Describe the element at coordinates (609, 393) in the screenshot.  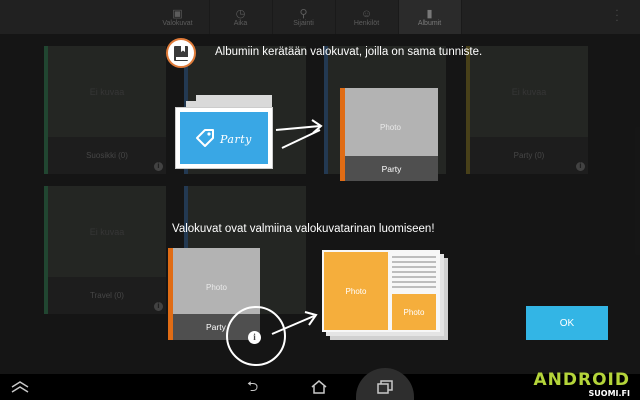
I see `watermark-line2: SUOMI.FI` at that location.